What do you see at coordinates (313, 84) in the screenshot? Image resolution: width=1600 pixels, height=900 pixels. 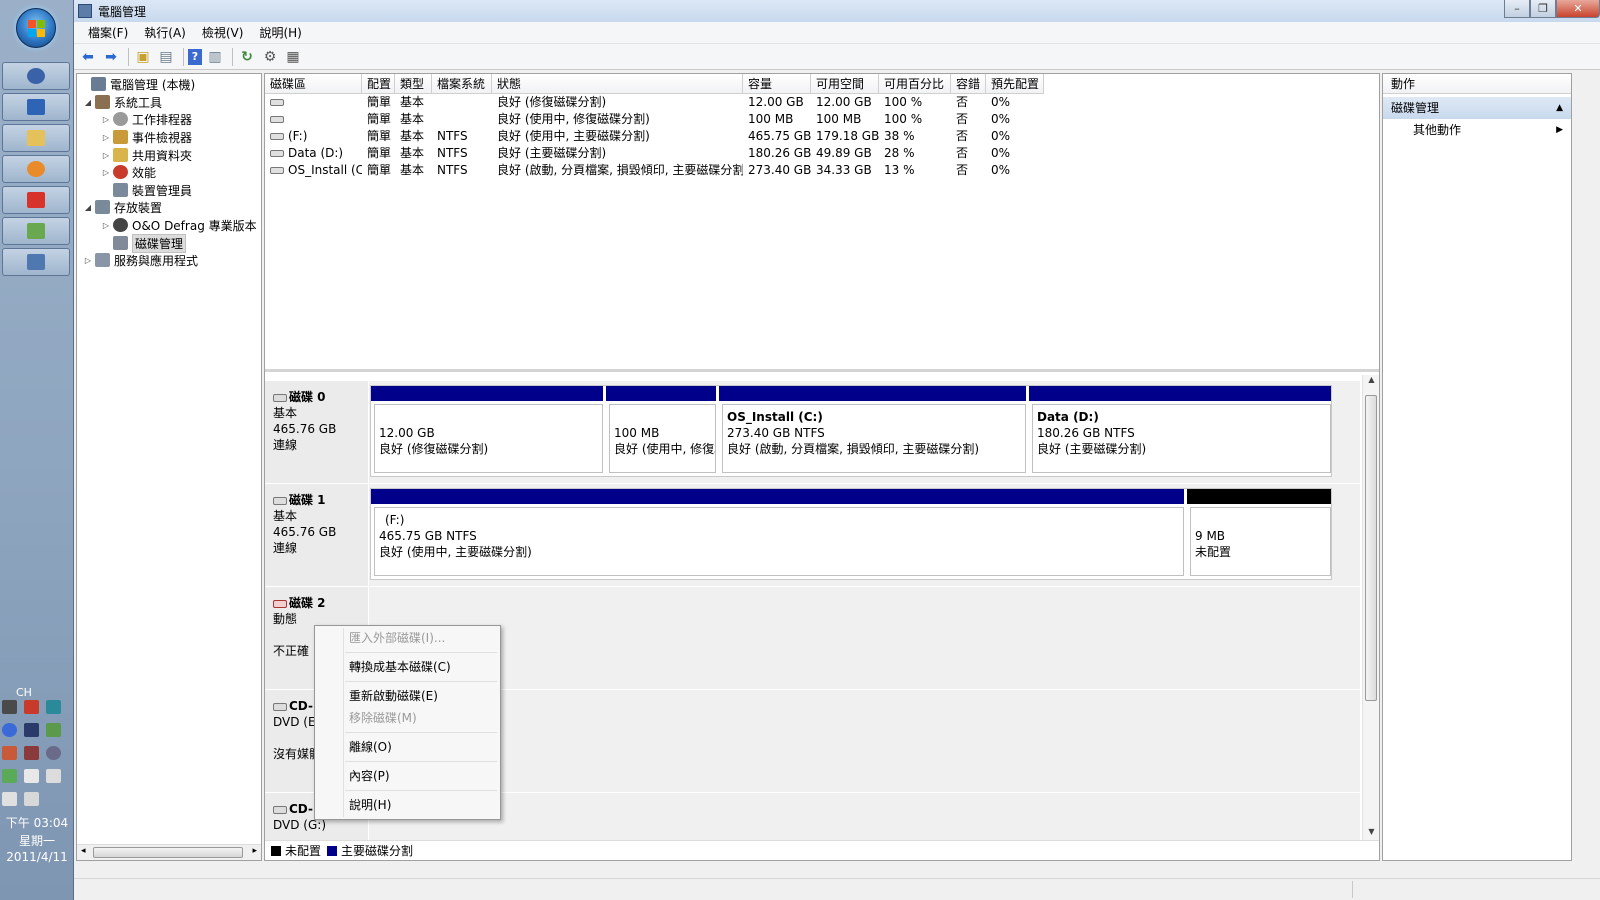 I see `column-header-volume: 磁碟區` at bounding box center [313, 84].